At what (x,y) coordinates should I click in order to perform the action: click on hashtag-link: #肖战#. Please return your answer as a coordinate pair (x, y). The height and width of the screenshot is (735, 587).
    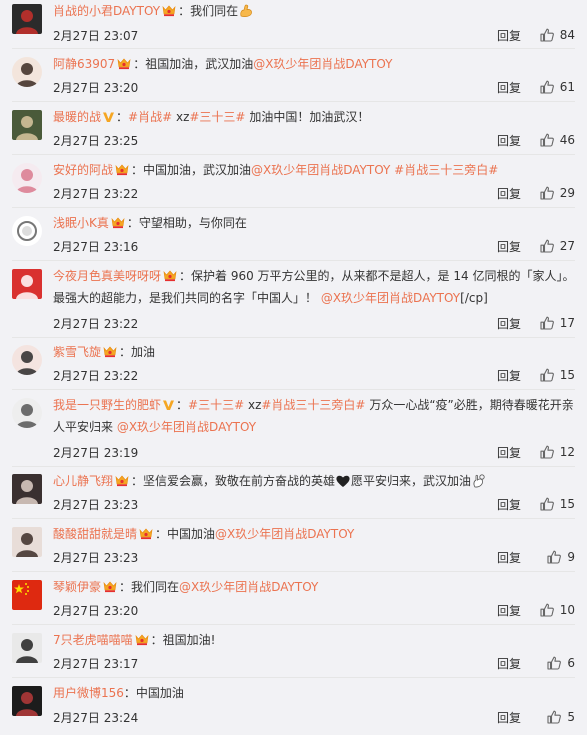
    Looking at the image, I should click on (150, 117).